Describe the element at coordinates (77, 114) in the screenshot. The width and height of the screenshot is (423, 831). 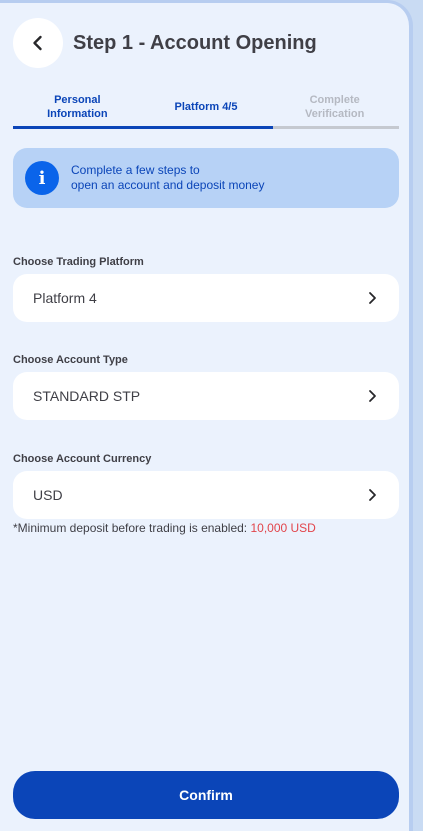
I see `tab-label-line2: Information` at that location.